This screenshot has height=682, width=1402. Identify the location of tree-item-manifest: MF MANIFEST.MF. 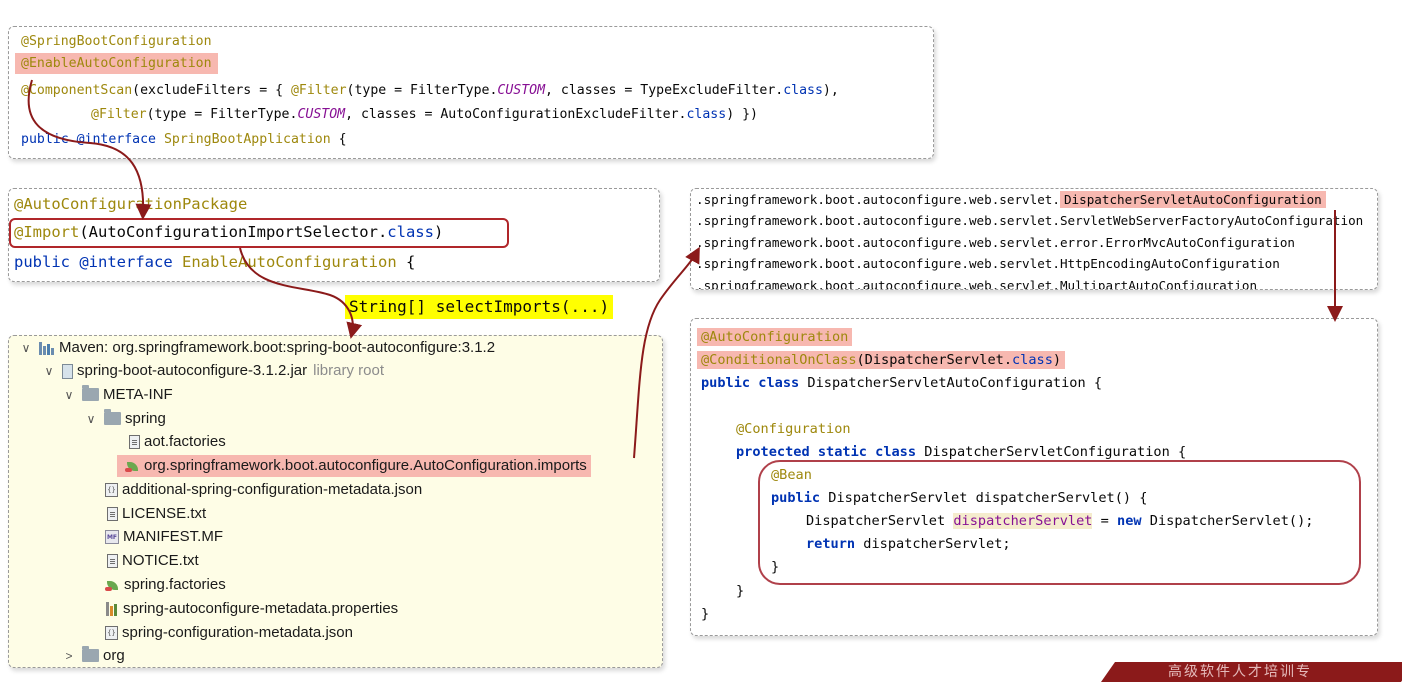
(164, 537).